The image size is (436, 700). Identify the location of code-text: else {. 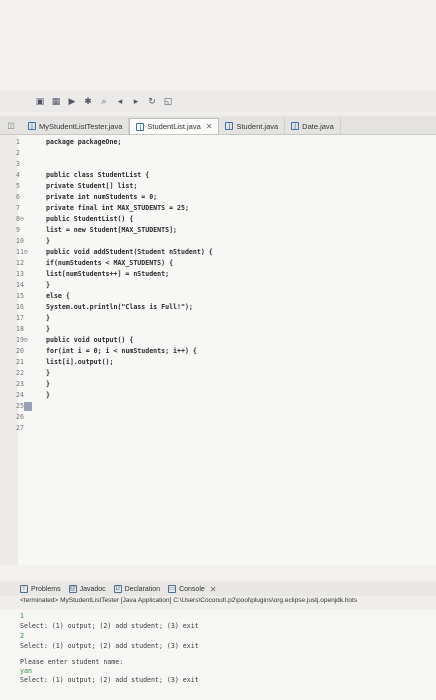
(58, 296).